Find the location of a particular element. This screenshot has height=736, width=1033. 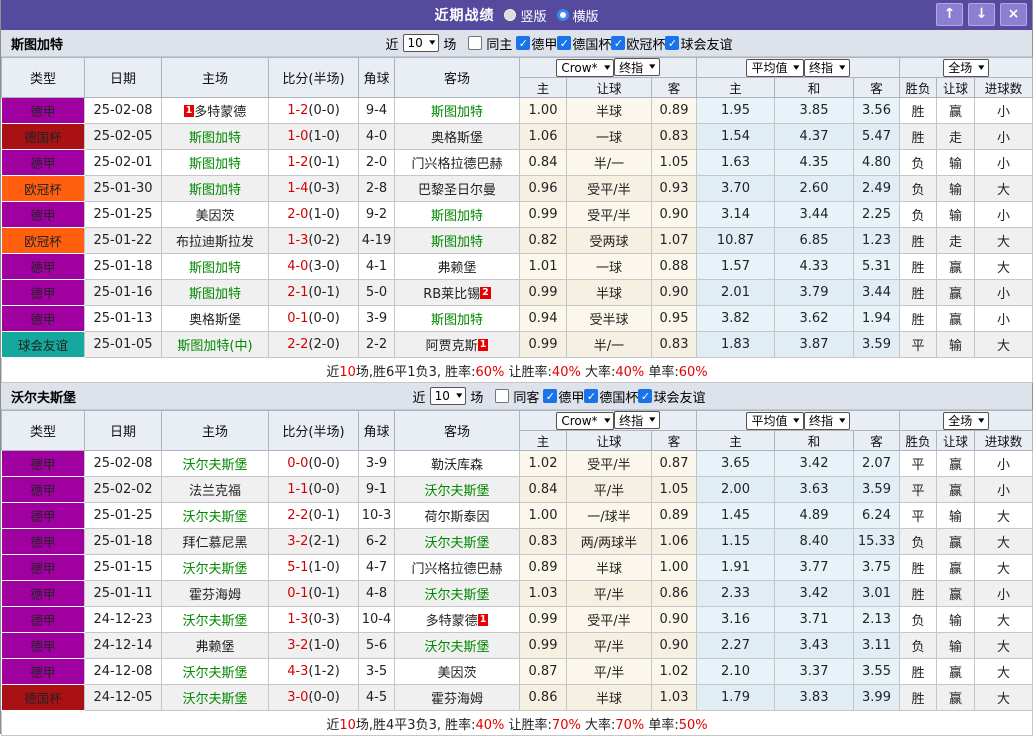

home-team: 斯图加特 is located at coordinates (215, 136).